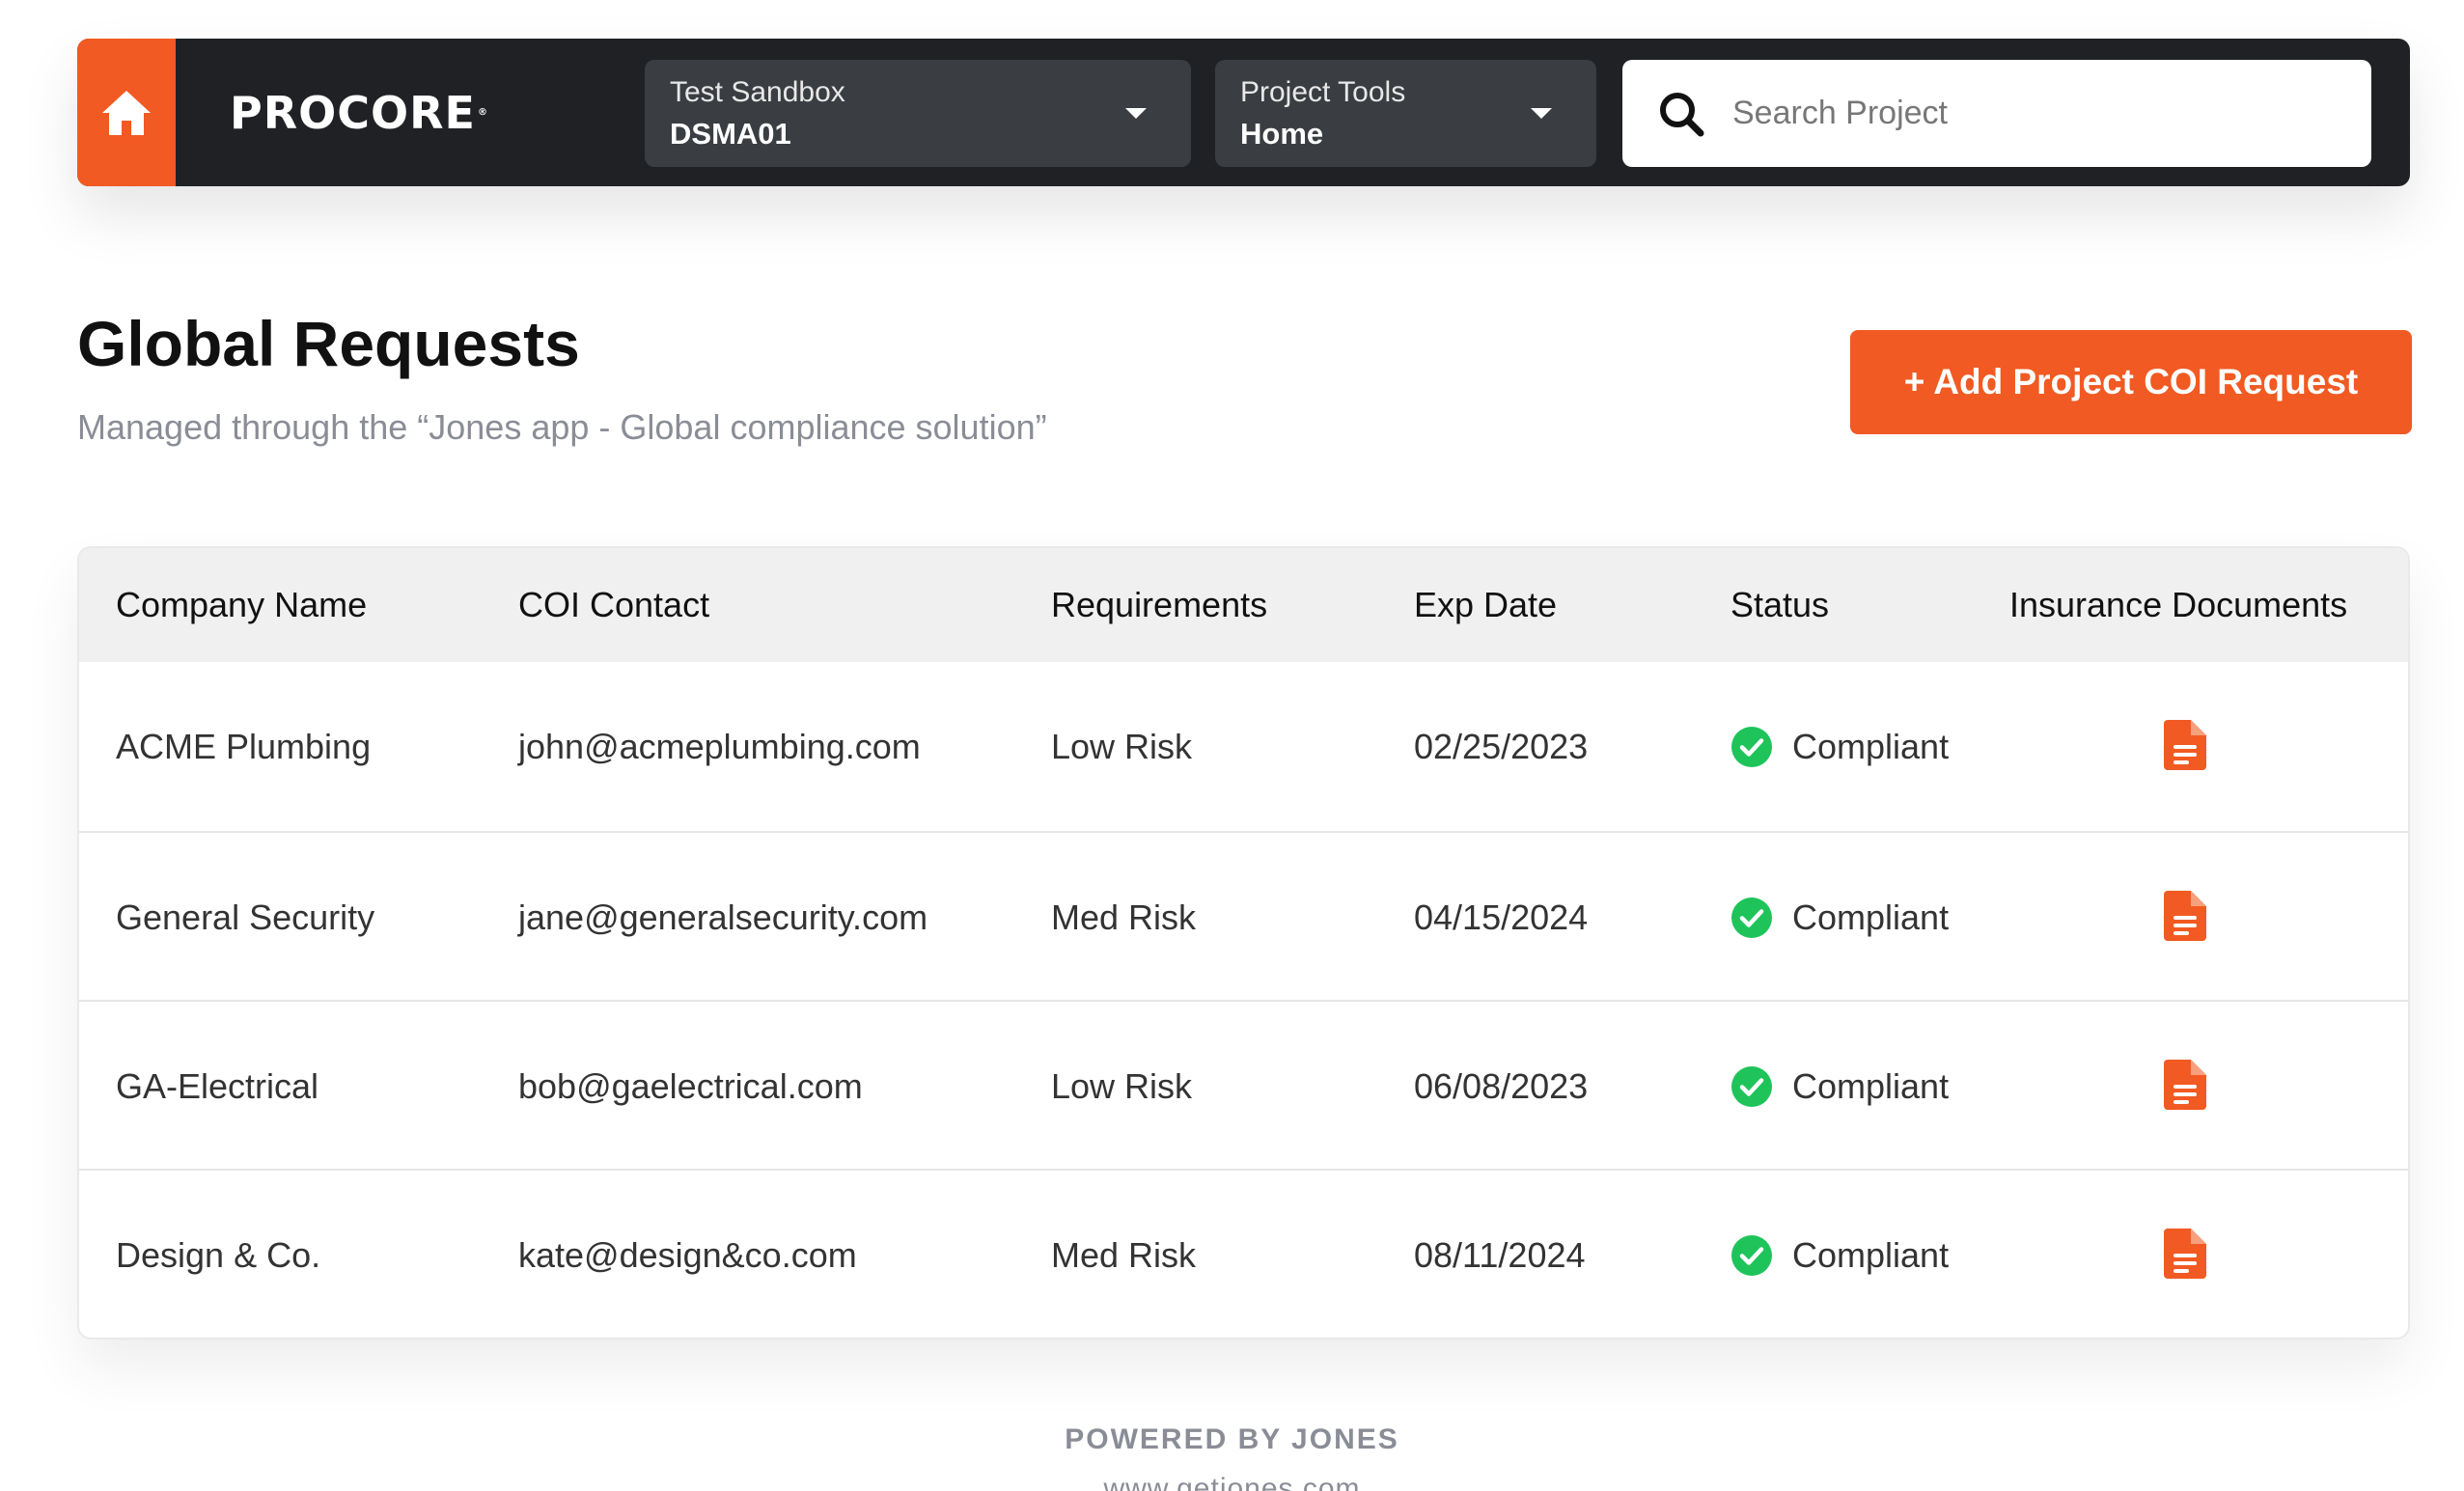 This screenshot has height=1491, width=2464. What do you see at coordinates (758, 92) in the screenshot?
I see `project-selector-label: Test Sandbox` at bounding box center [758, 92].